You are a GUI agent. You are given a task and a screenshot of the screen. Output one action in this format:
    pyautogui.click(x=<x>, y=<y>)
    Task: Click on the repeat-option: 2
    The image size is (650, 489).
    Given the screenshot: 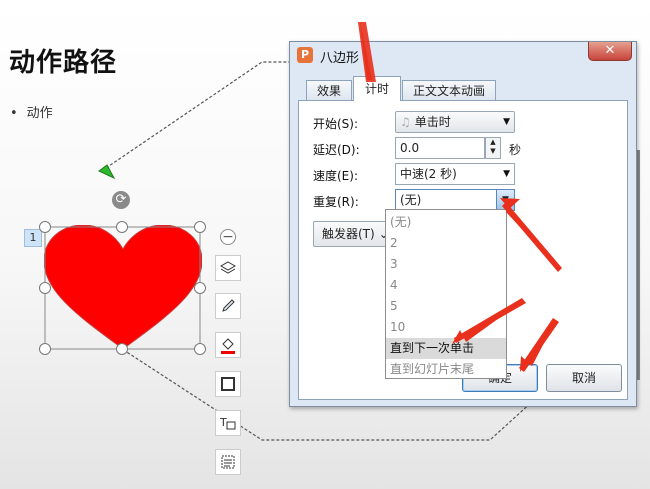 What is the action you would take?
    pyautogui.click(x=446, y=243)
    